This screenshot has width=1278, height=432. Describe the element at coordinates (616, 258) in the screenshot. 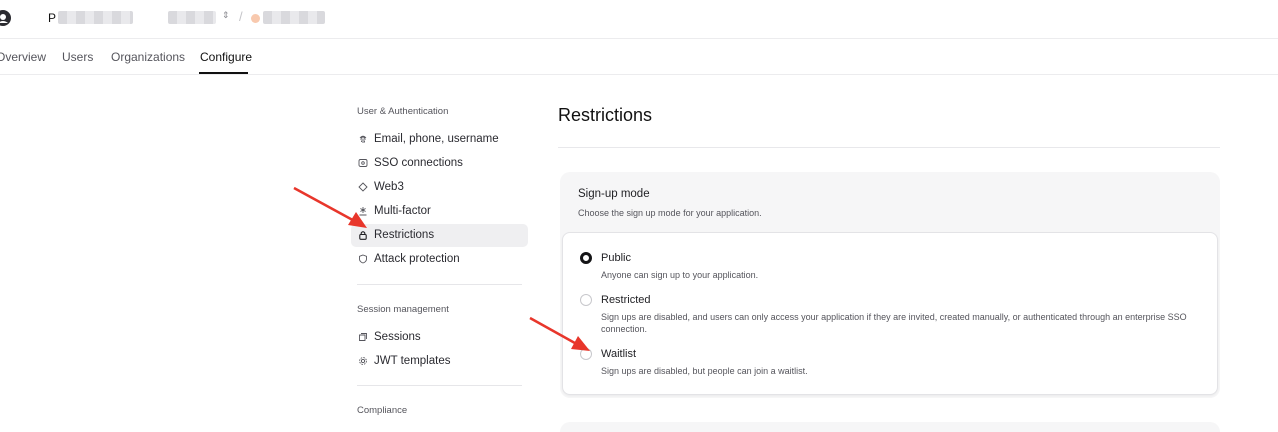

I see `option-public-label: Public` at that location.